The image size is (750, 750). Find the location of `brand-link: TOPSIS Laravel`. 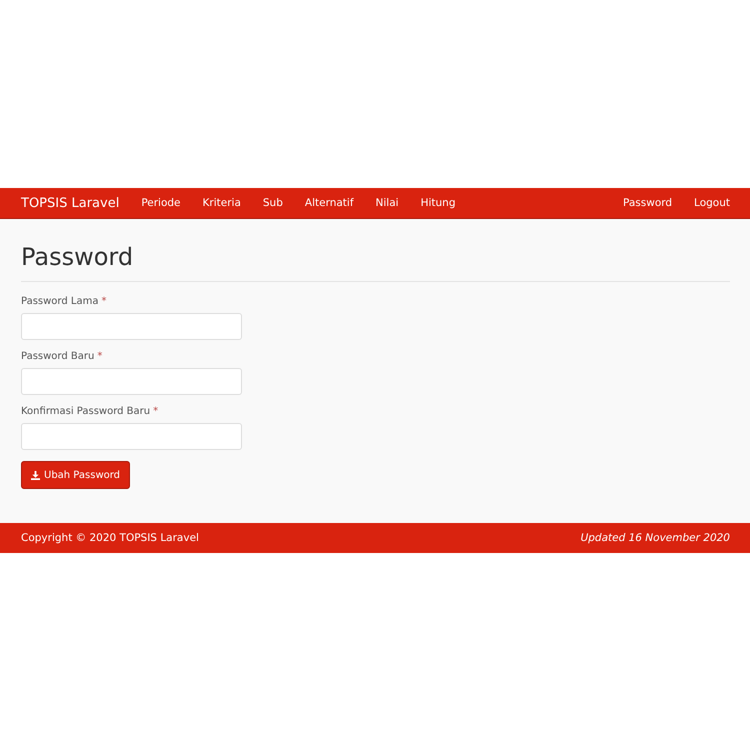

brand-link: TOPSIS Laravel is located at coordinates (70, 203).